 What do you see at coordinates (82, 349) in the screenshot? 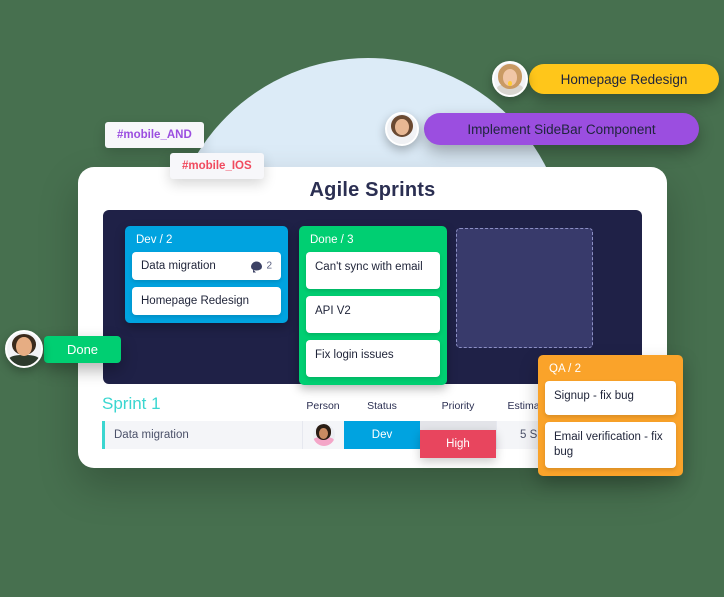
I see `chip-status-done: Done` at bounding box center [82, 349].